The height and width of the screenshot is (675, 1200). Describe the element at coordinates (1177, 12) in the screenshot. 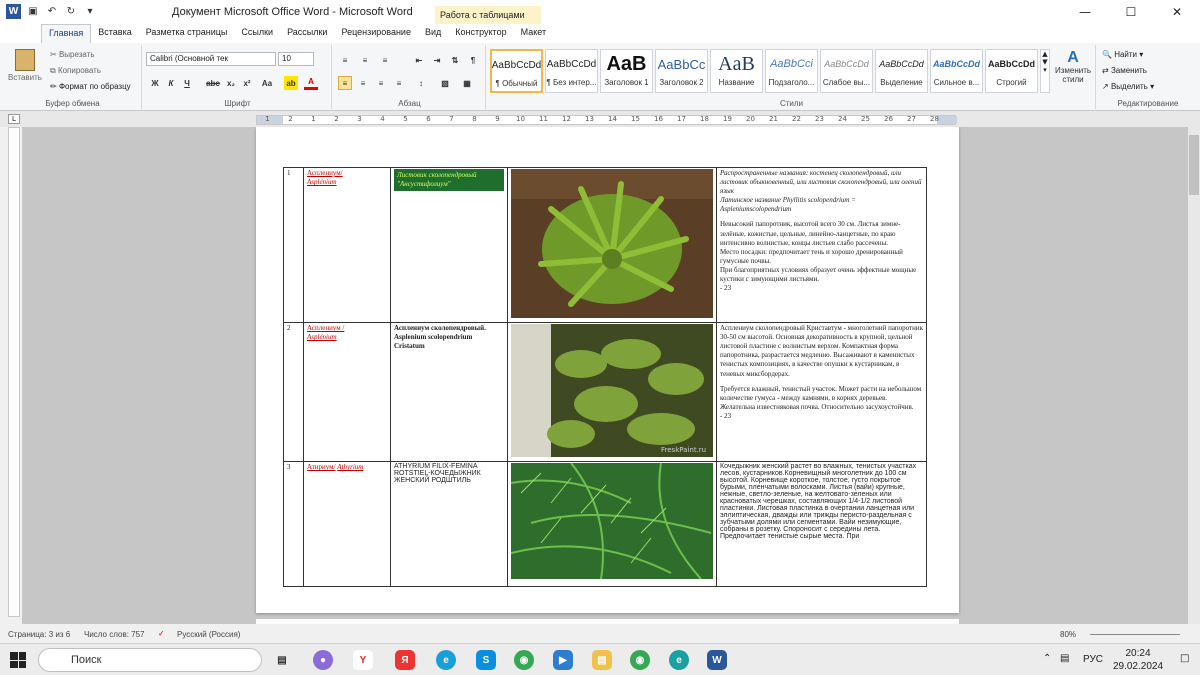

I see `close-icon: ✕` at that location.